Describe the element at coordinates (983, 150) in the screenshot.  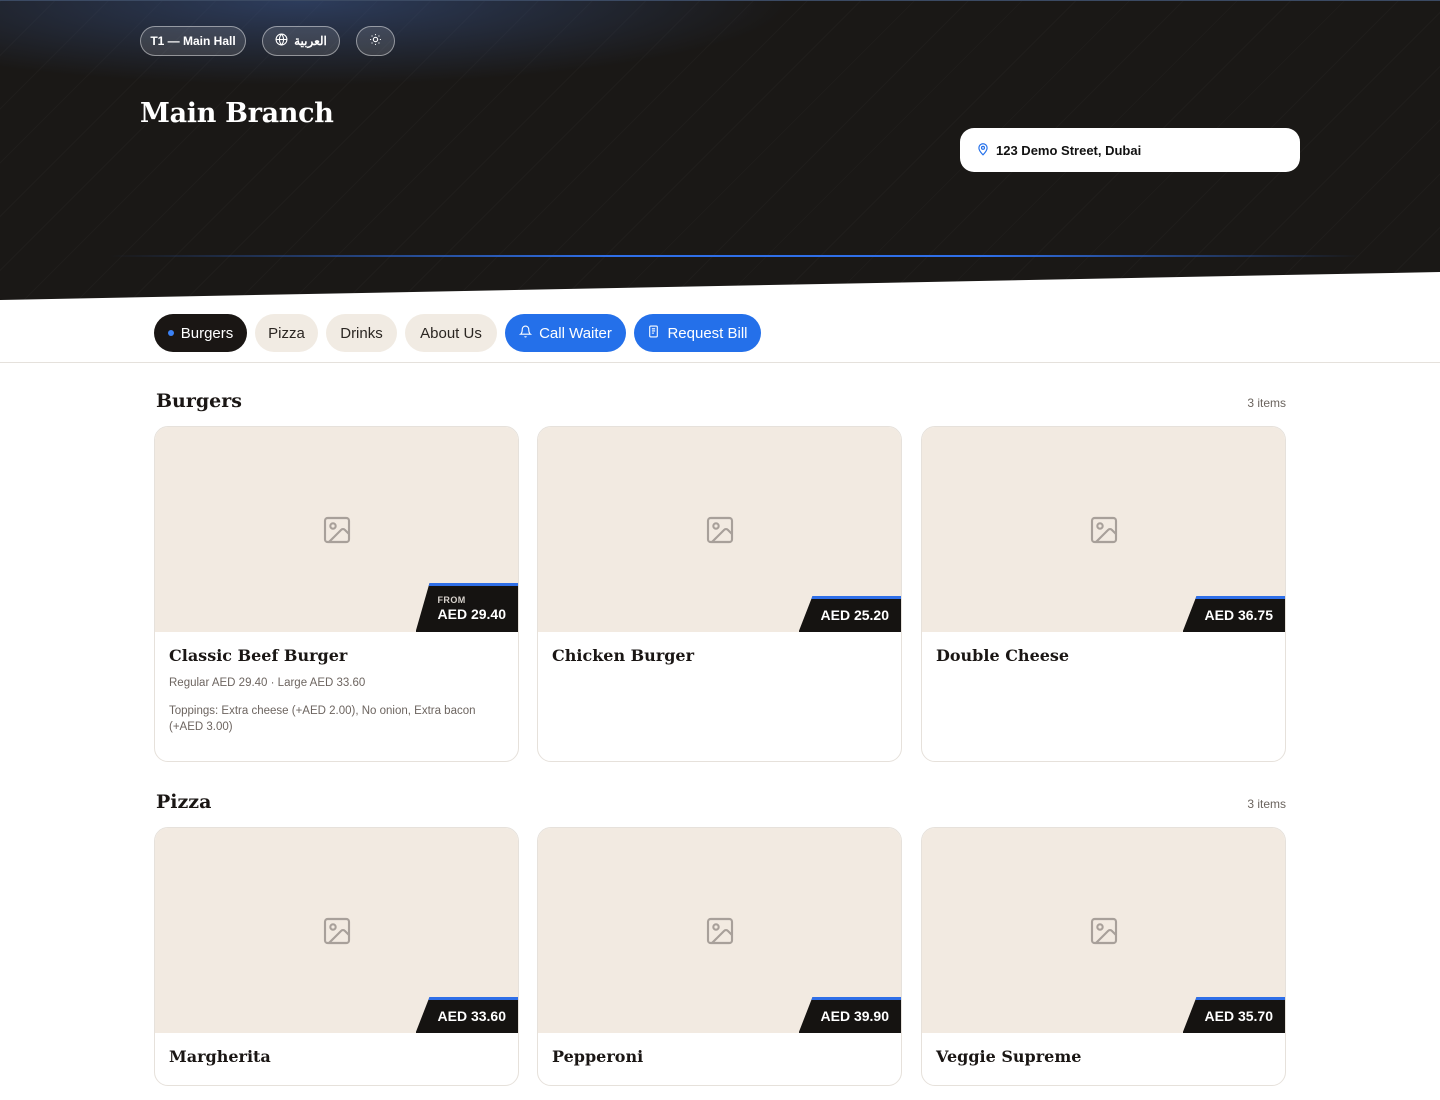
I see `map-pin-icon` at that location.